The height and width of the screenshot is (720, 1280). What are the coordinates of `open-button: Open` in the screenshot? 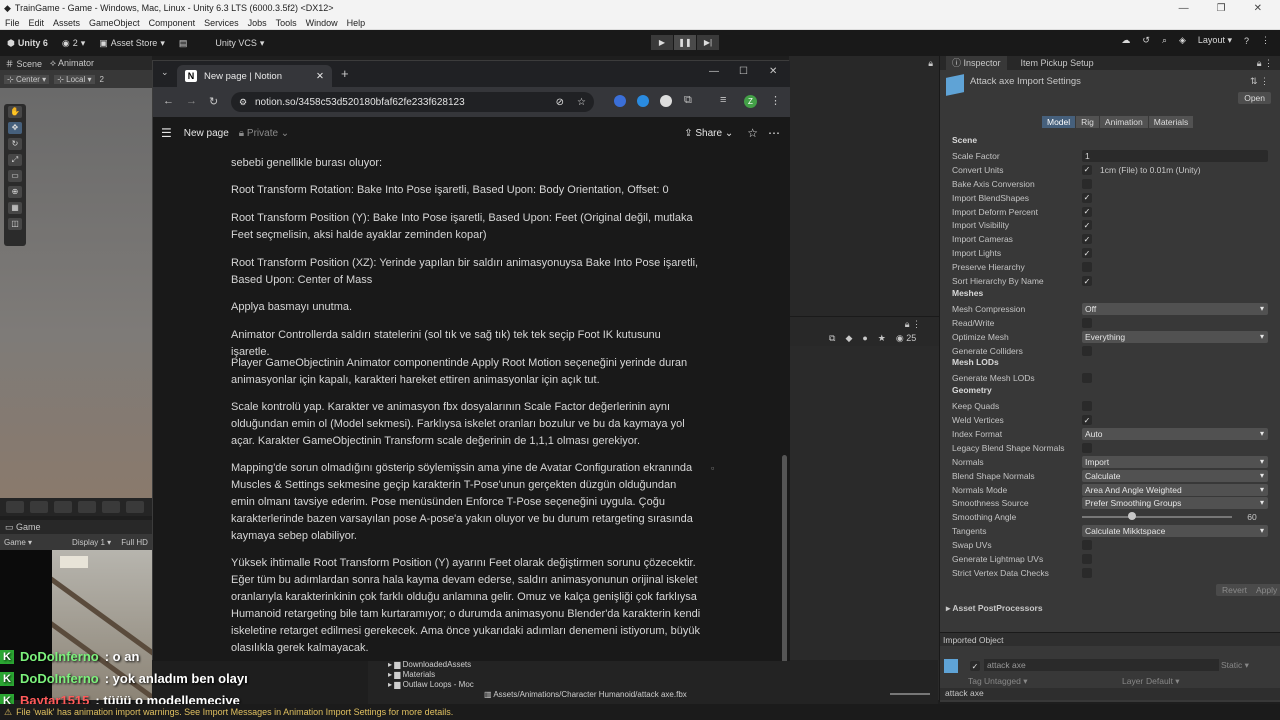 It's located at (1254, 98).